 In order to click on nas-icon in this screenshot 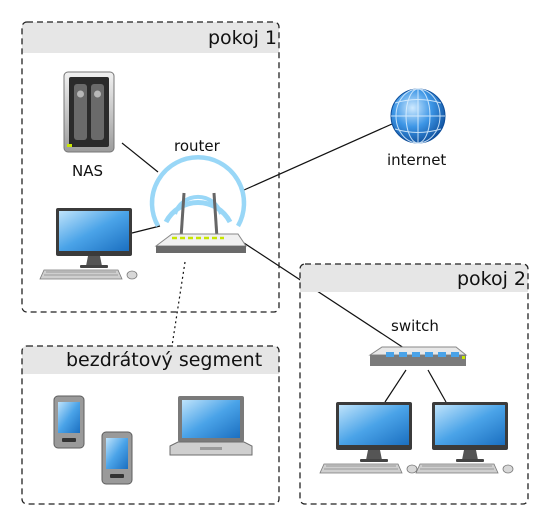, I will do `click(89, 112)`.